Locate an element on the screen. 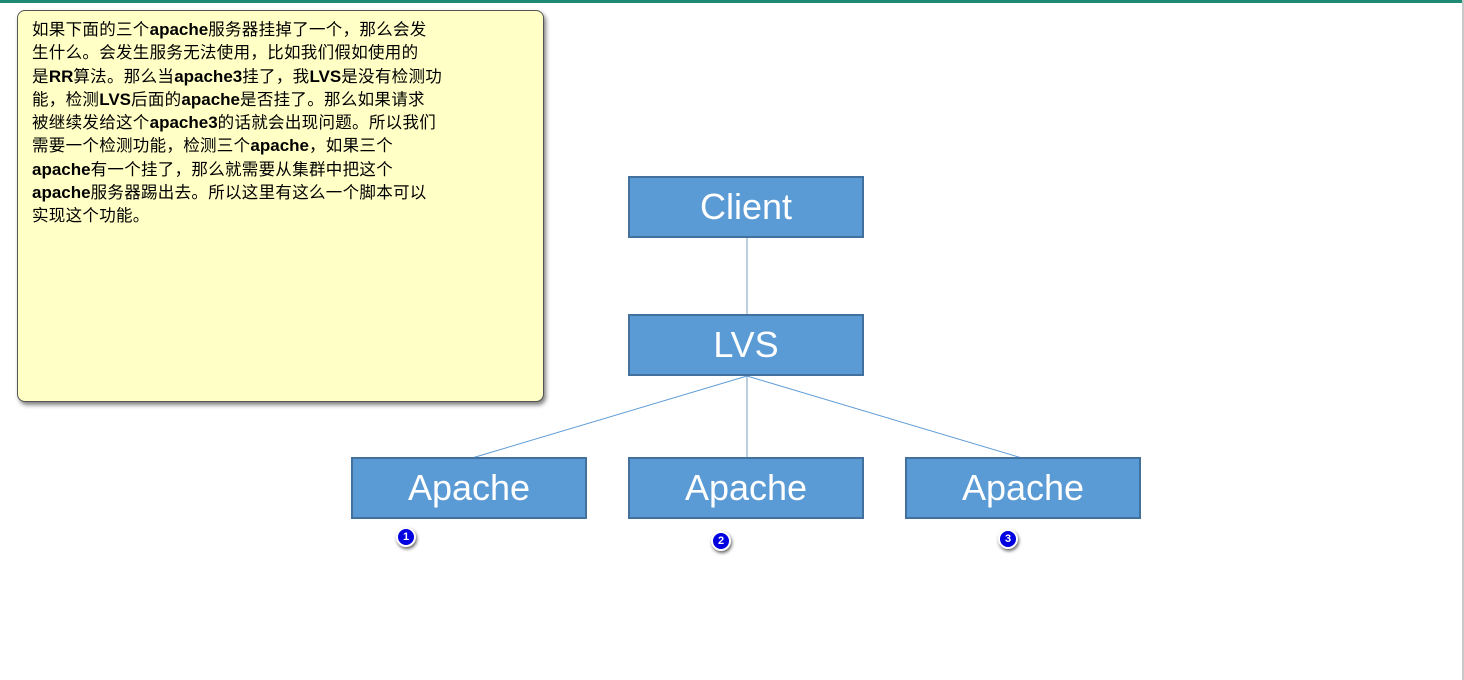 This screenshot has height=680, width=1464. connector-lvs-apache3 is located at coordinates (884, 417).